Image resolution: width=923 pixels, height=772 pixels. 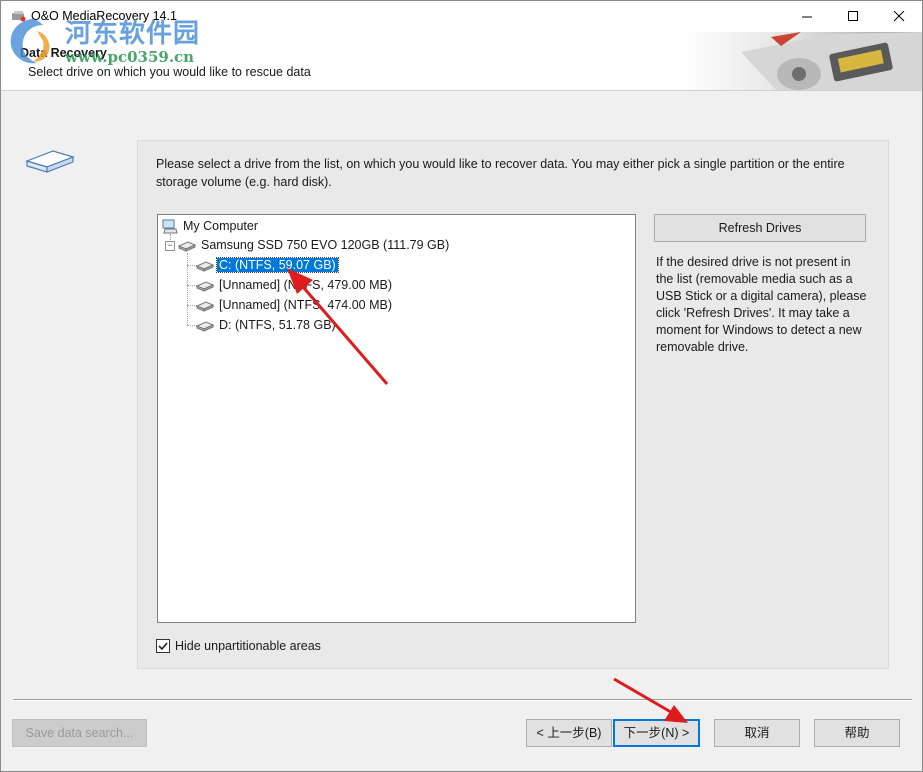 What do you see at coordinates (277, 265) in the screenshot?
I see `tree-label: C: (NTFS, 59.07 GB)` at bounding box center [277, 265].